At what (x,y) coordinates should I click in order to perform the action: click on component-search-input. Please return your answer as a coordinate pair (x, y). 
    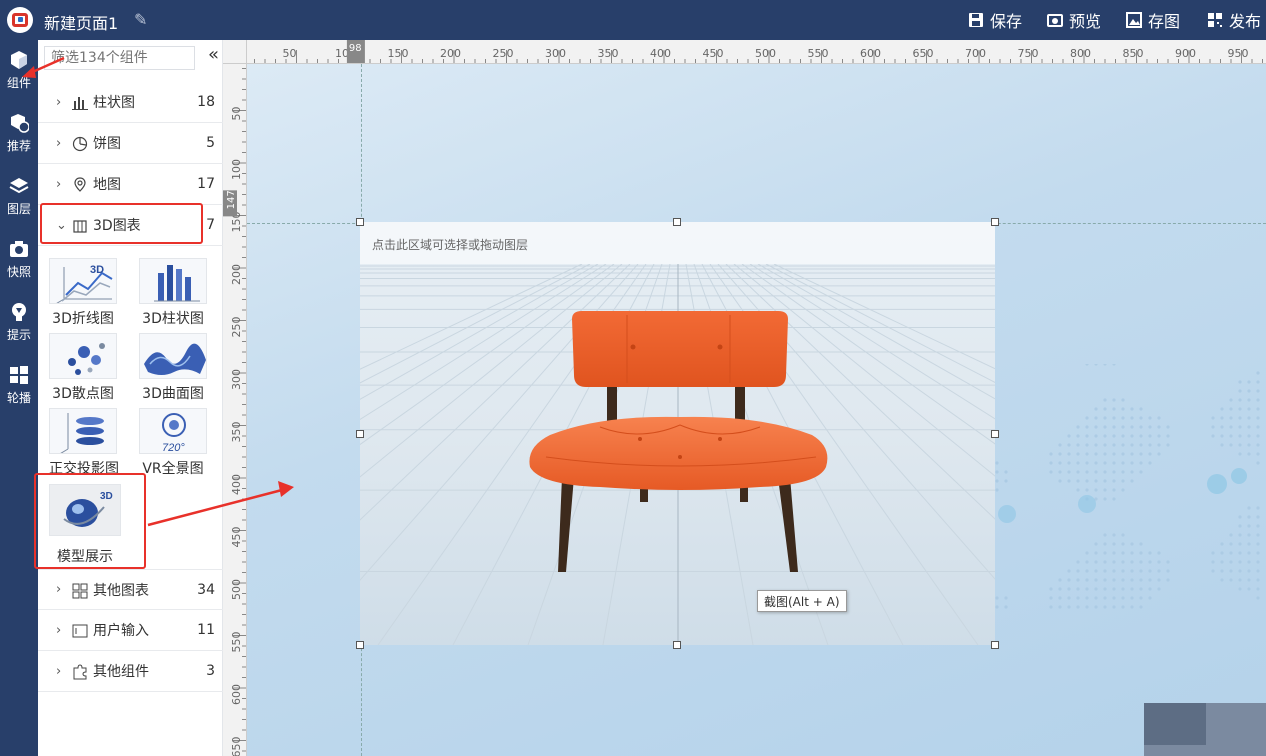
    Looking at the image, I should click on (119, 58).